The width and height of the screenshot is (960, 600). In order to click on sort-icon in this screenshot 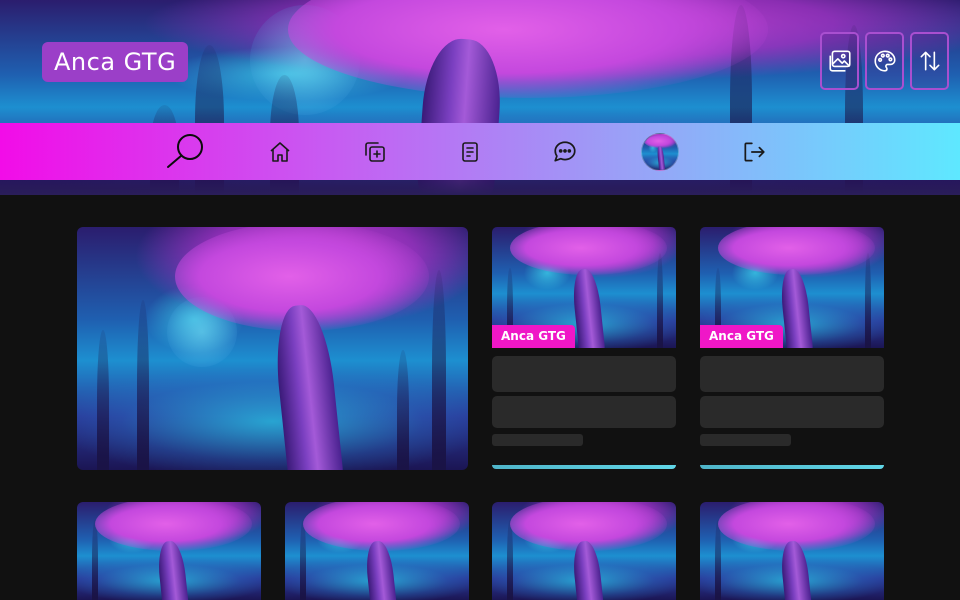, I will do `click(929, 61)`.